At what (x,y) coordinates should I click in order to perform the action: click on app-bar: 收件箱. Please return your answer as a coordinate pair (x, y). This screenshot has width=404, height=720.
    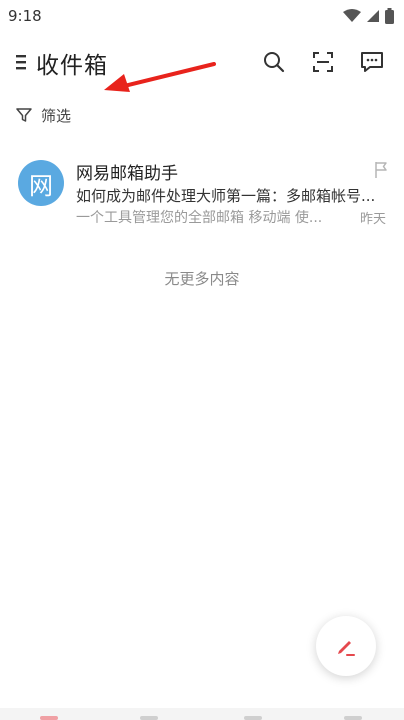
    Looking at the image, I should click on (202, 66).